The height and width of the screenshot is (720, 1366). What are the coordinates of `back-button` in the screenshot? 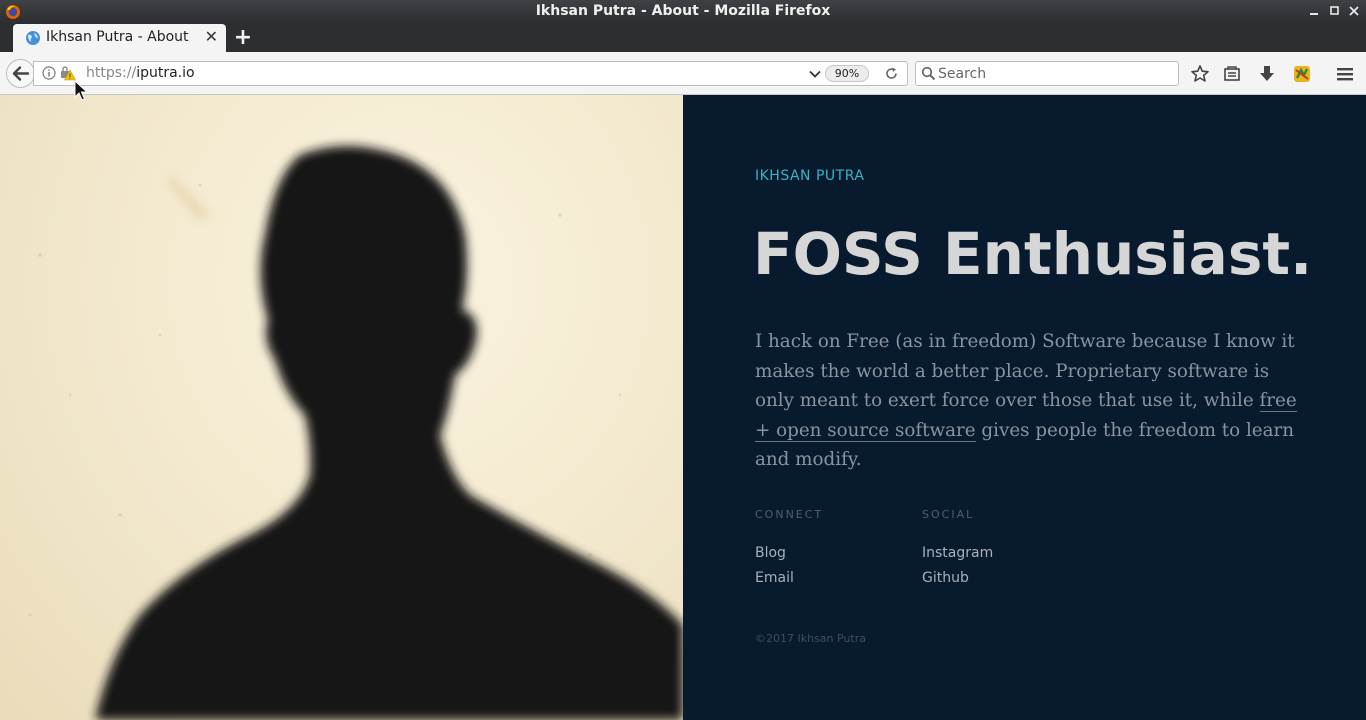 It's located at (20, 73).